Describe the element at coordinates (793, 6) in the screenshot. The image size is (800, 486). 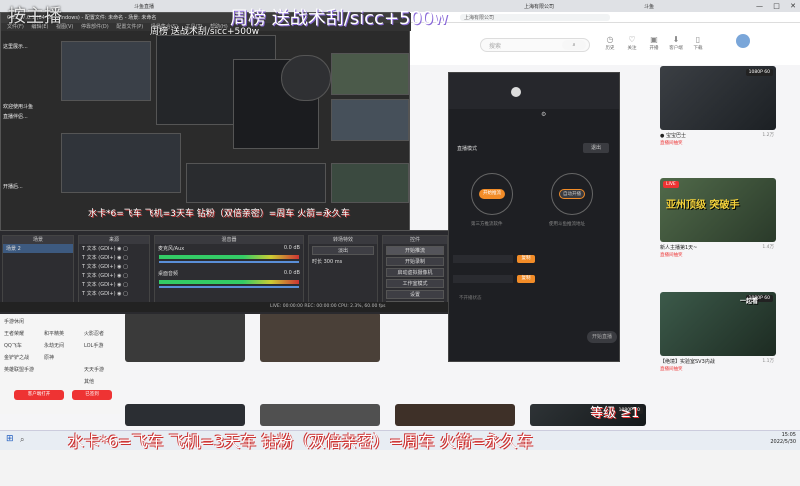
I see `close-icon: ✕` at that location.